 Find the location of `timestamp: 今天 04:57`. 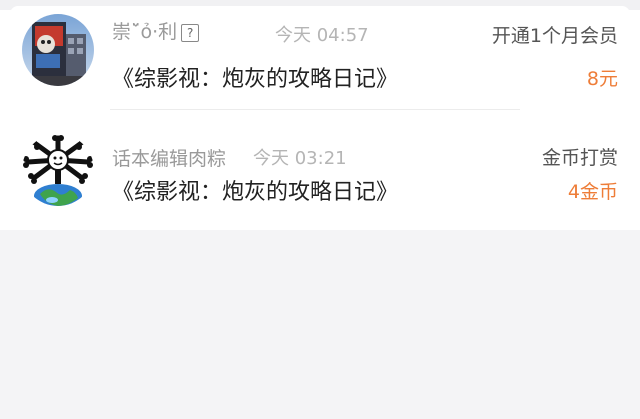

timestamp: 今天 04:57 is located at coordinates (322, 35).